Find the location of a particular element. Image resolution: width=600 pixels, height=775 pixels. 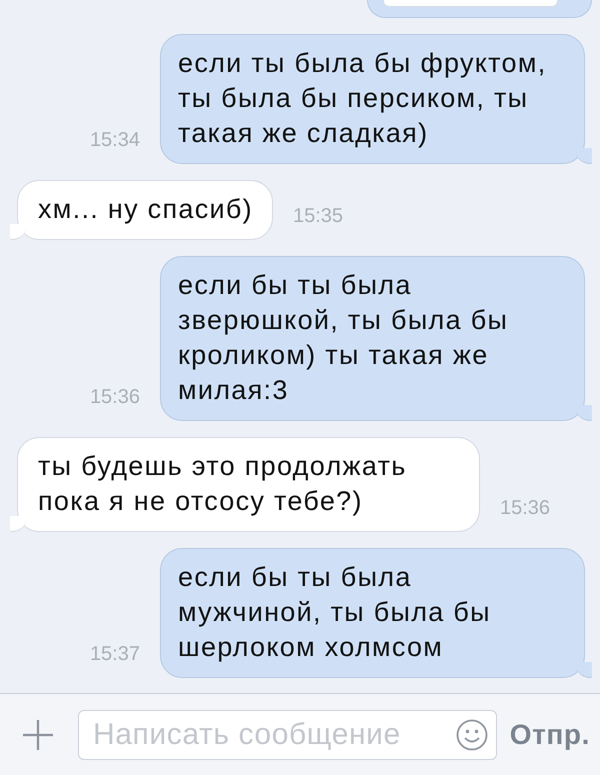

message-text: если бы ты была зверюшкой, ты была бы кроликом) ты такая же милая:3 is located at coordinates (344, 338).